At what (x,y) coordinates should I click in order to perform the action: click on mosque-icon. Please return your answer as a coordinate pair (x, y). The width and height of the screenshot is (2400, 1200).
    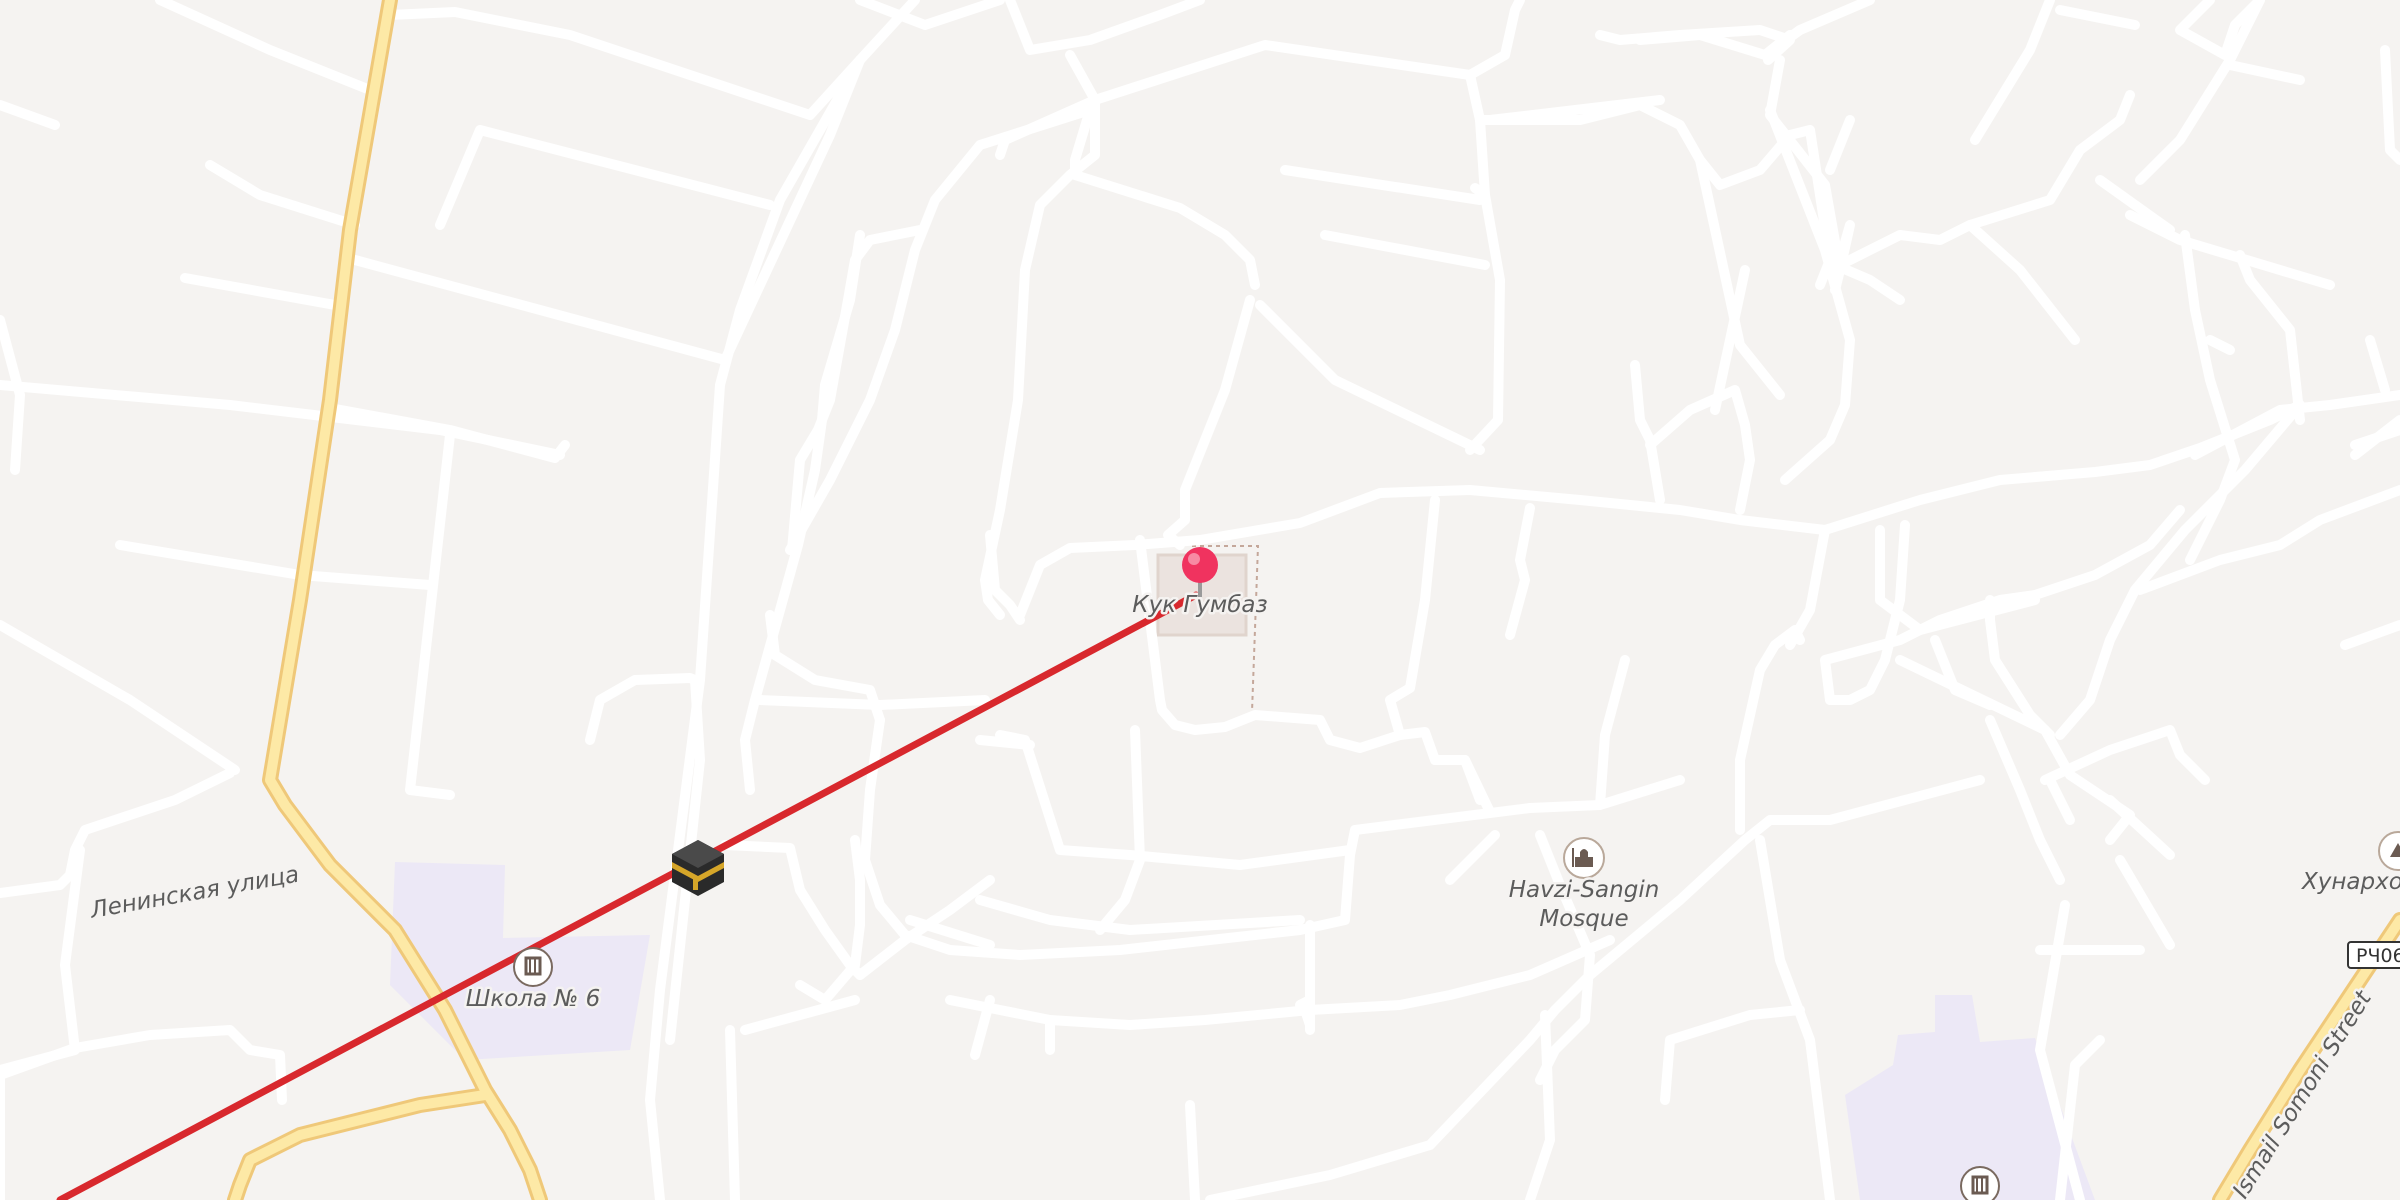
    Looking at the image, I should click on (1584, 858).